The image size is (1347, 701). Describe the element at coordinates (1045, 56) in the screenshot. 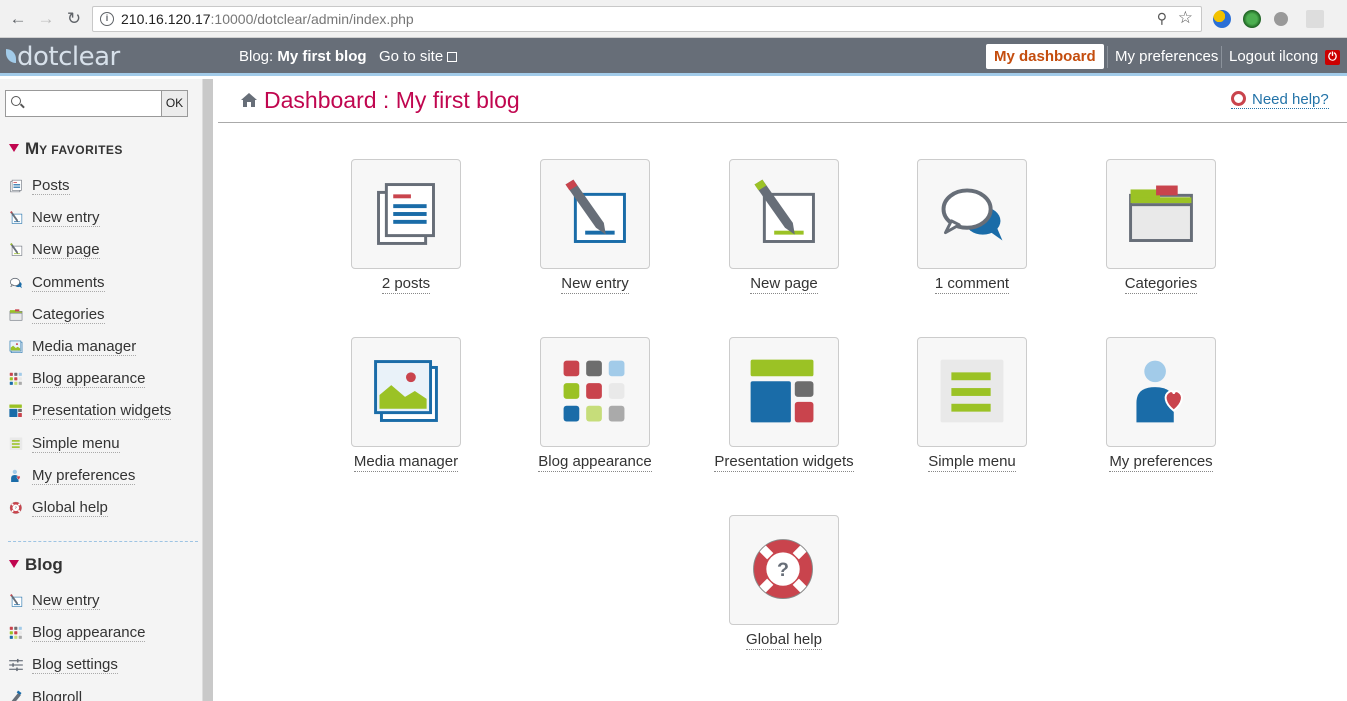

I see `my-dashboard-link: My dashboard` at that location.